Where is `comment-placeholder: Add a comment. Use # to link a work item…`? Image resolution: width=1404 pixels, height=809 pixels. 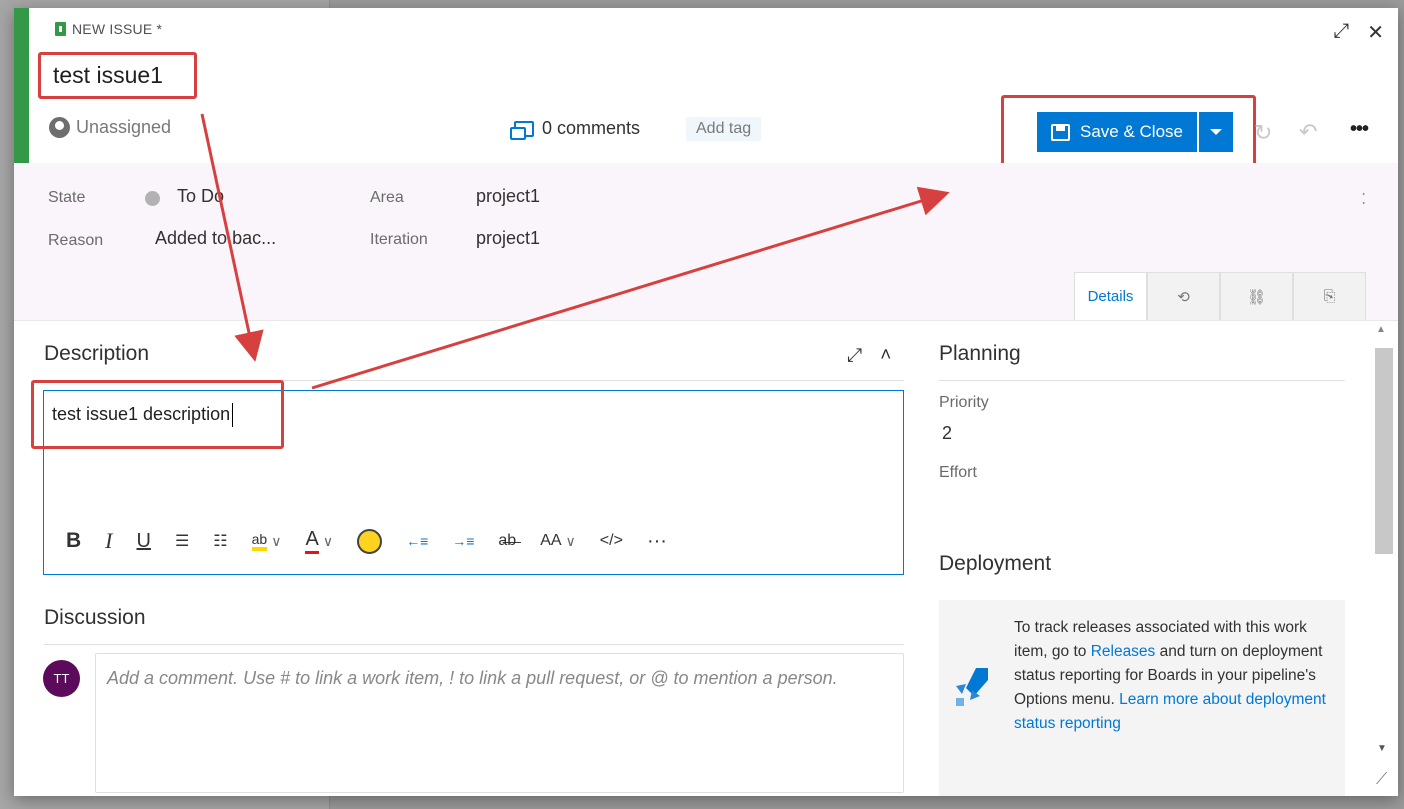 comment-placeholder: Add a comment. Use # to link a work item… is located at coordinates (472, 678).